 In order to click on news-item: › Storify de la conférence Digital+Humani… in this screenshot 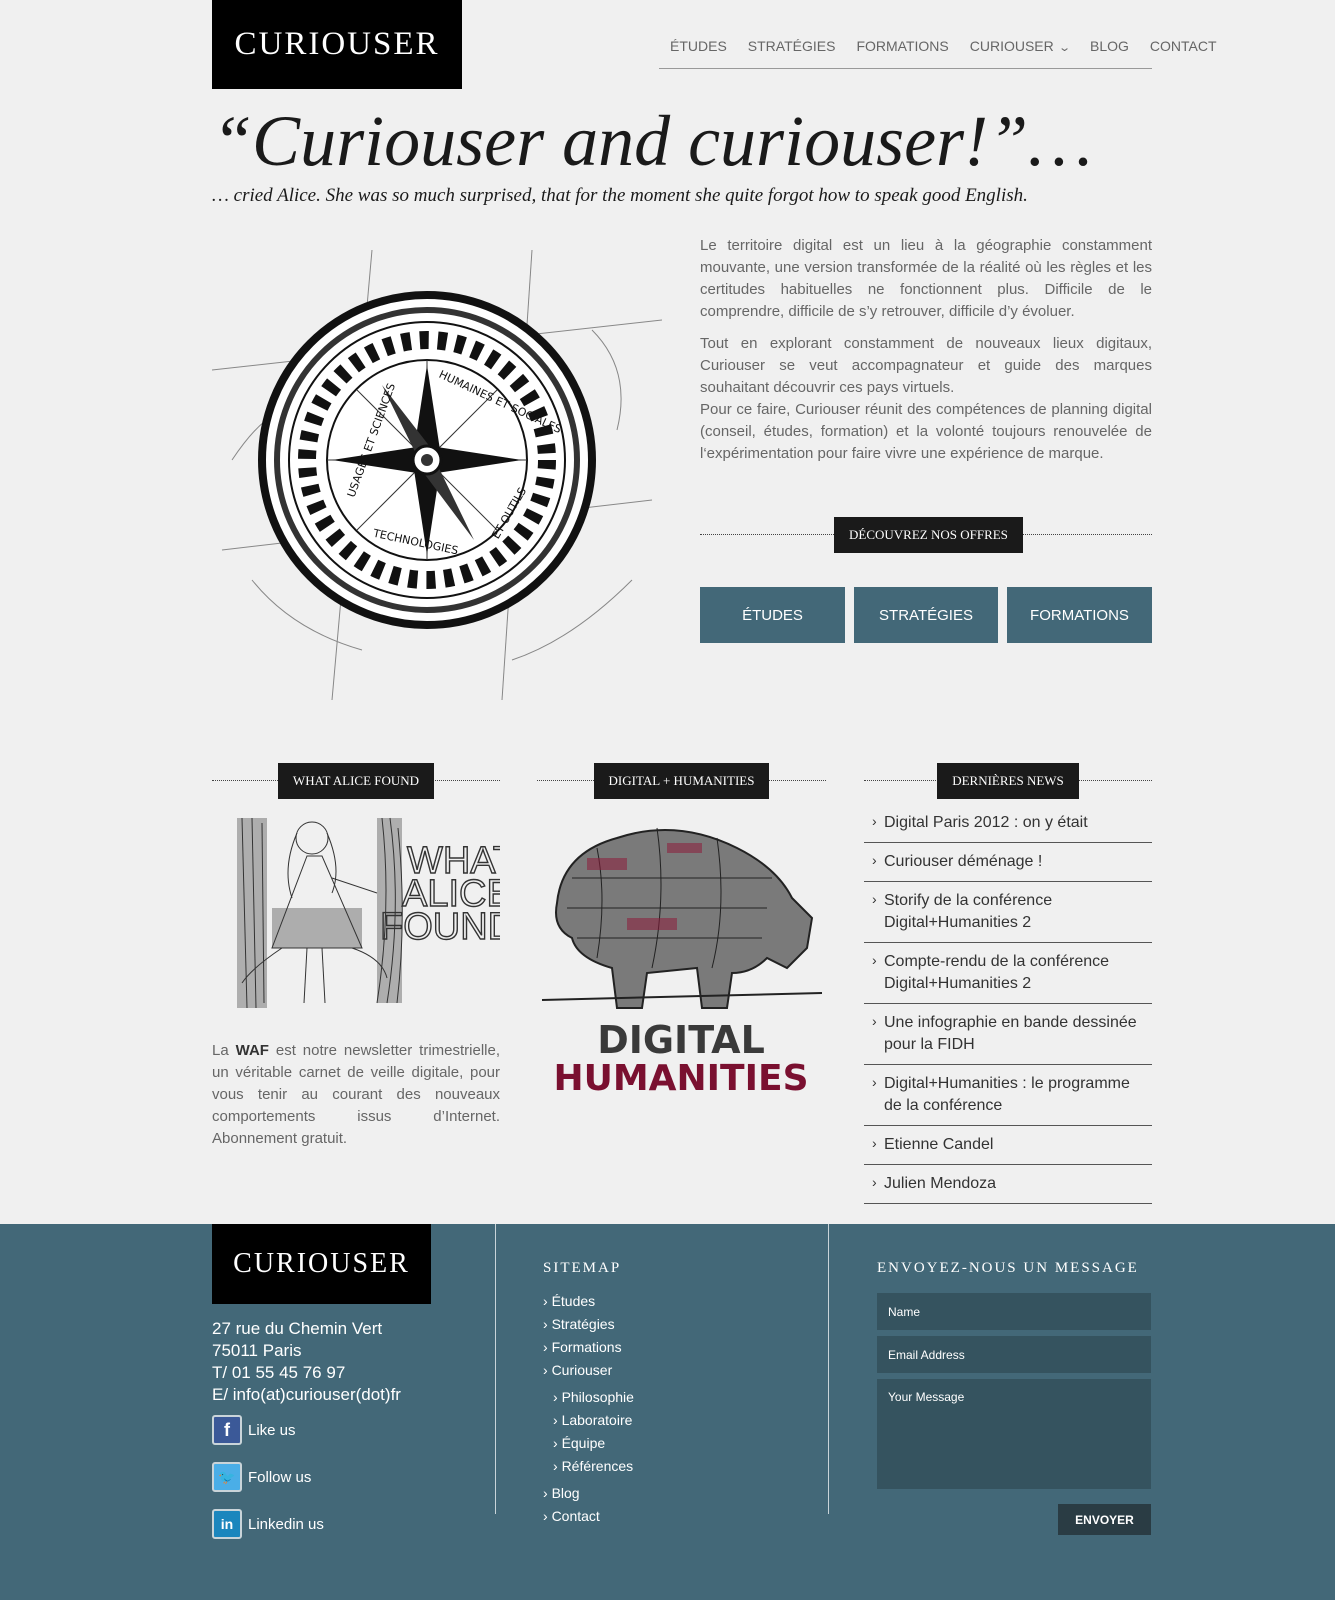, I will do `click(1008, 912)`.